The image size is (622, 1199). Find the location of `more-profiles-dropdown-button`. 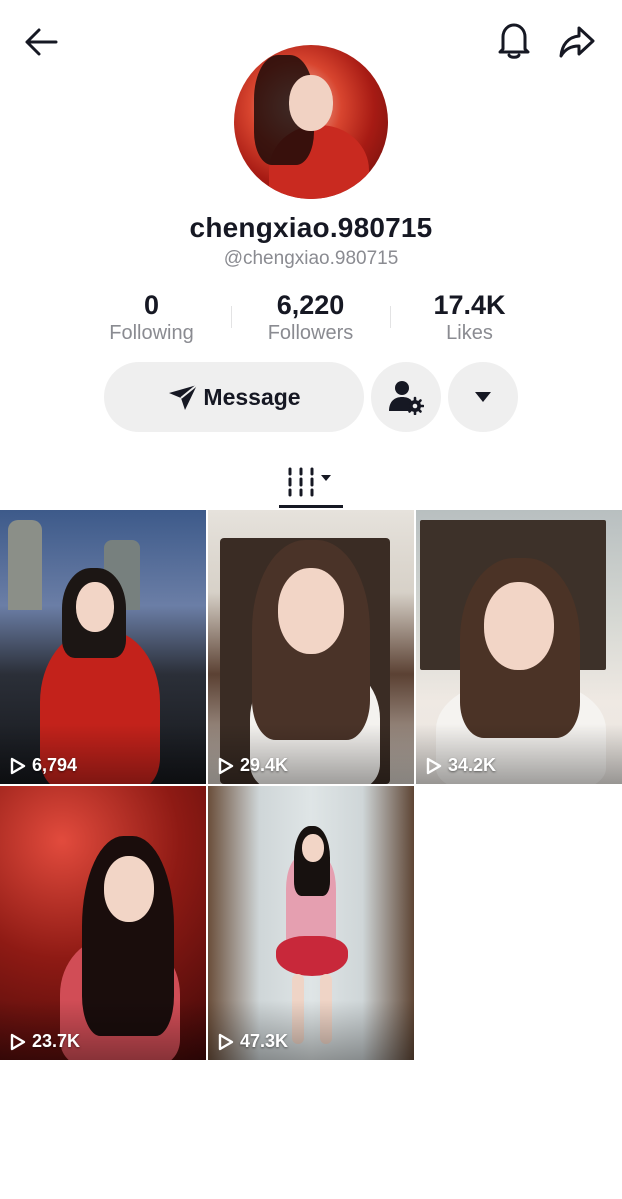

more-profiles-dropdown-button is located at coordinates (483, 397).